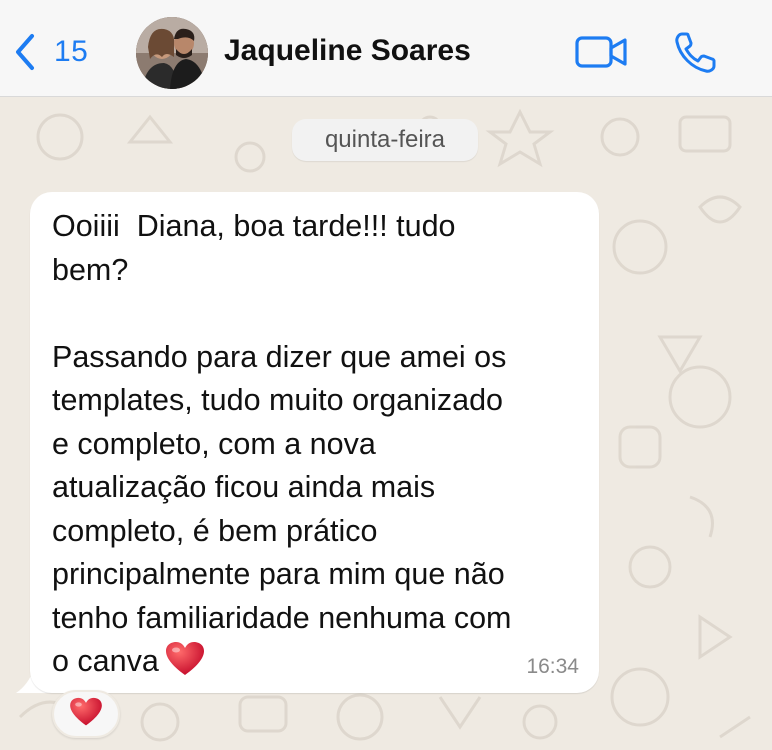 The width and height of the screenshot is (772, 750). Describe the element at coordinates (552, 666) in the screenshot. I see `message-time: 16:34` at that location.